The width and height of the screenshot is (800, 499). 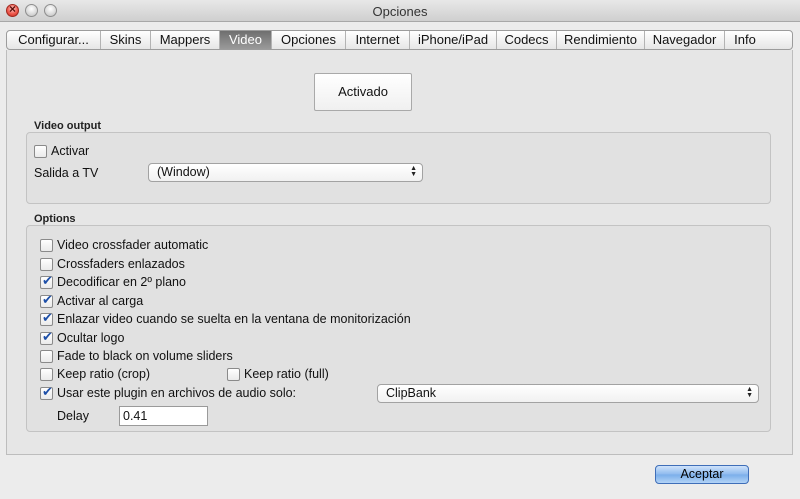 I want to click on activar-checkbox-row: Activar, so click(x=61, y=151).